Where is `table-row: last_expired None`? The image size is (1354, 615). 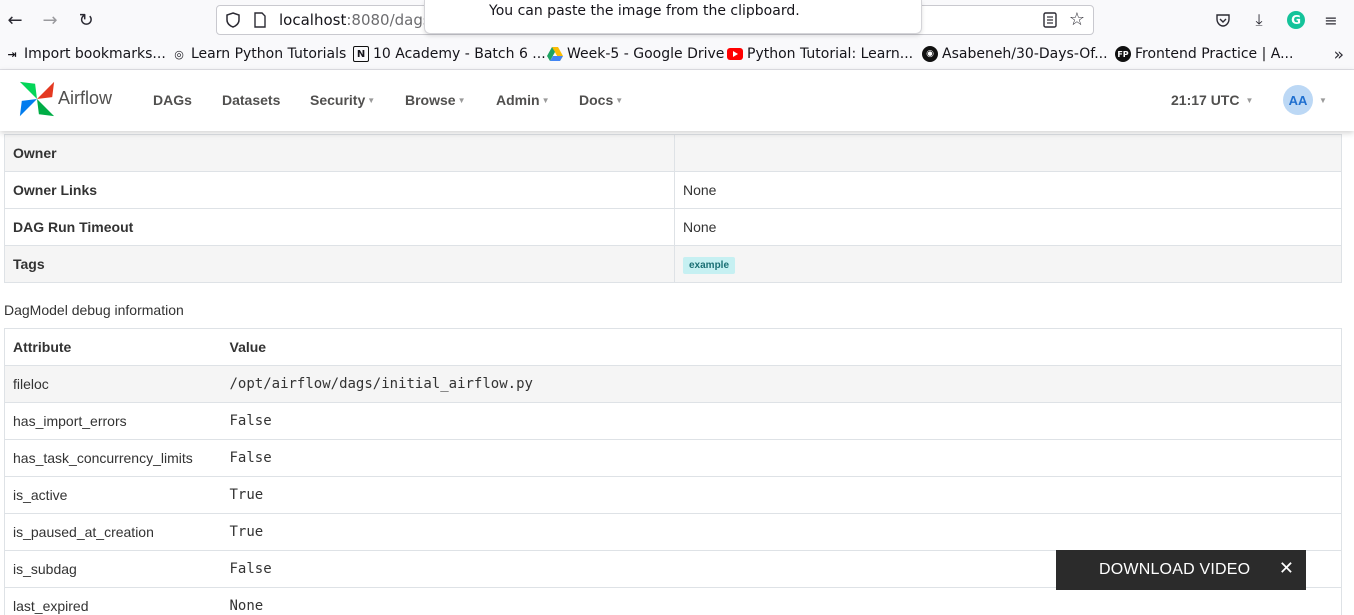
table-row: last_expired None is located at coordinates (673, 601).